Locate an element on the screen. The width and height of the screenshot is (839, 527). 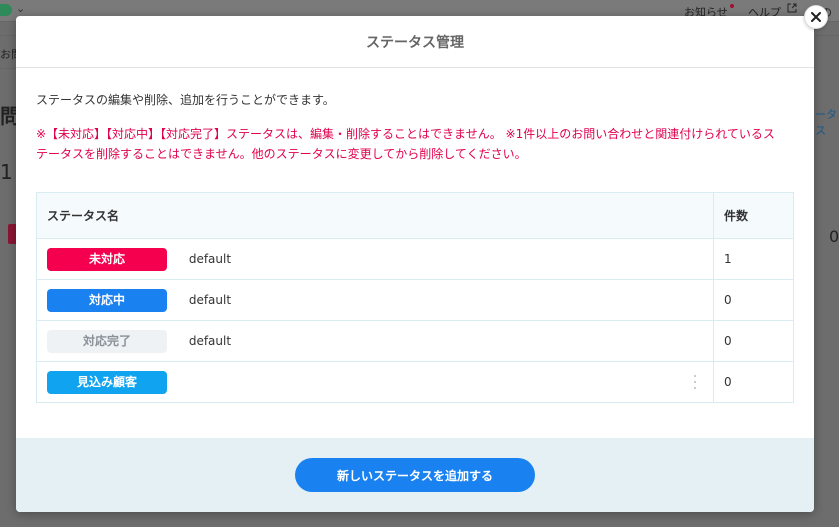
background-status-link: ータス is located at coordinates (827, 122).